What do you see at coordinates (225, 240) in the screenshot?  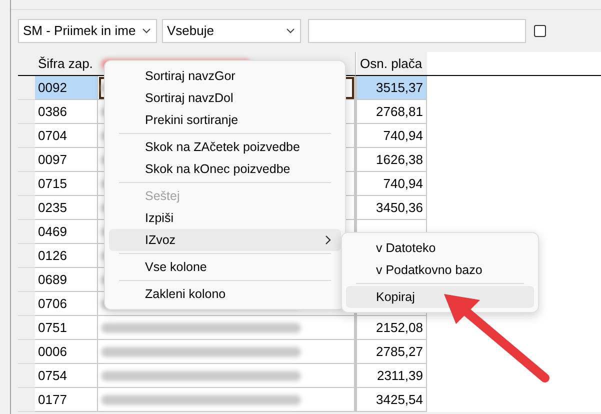 I see `menu-item: IZvoz` at bounding box center [225, 240].